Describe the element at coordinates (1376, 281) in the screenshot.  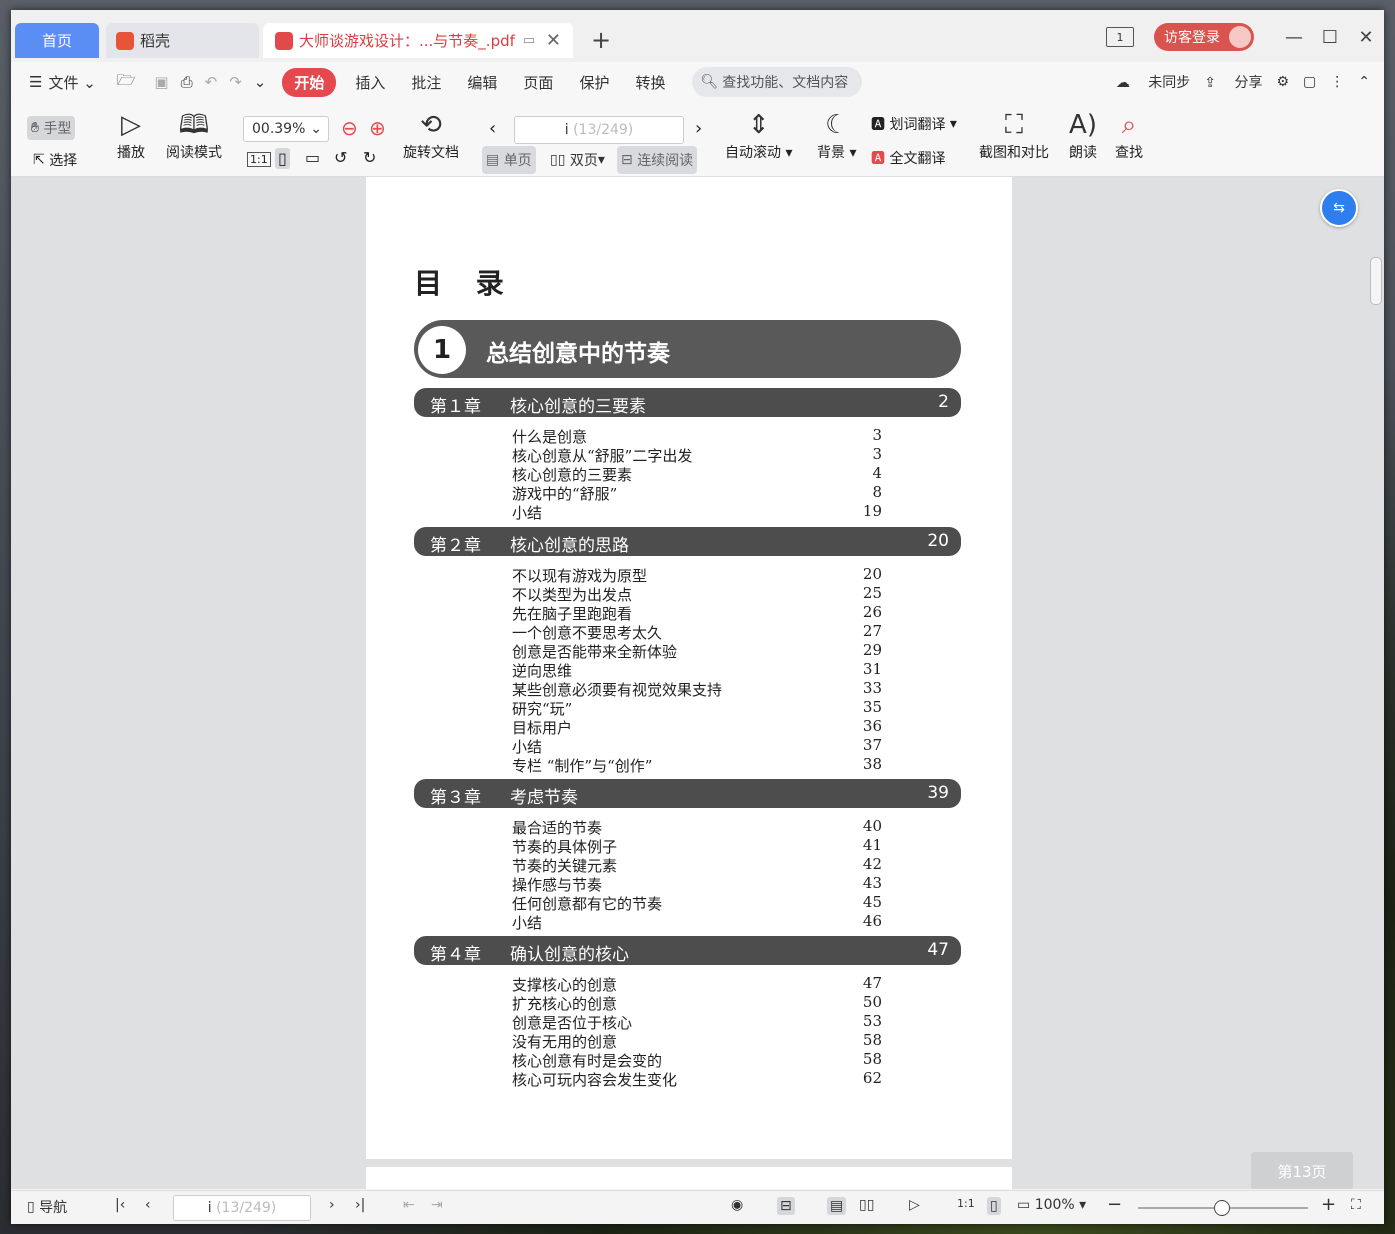
I see `scrollbar-thumb` at that location.